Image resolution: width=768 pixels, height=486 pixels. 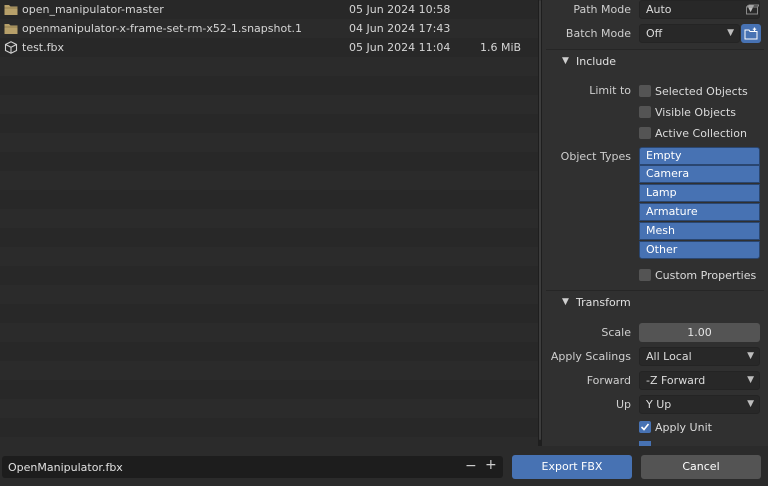 What do you see at coordinates (400, 28) in the screenshot?
I see `file-date: 04 Jun 2024 17:43` at bounding box center [400, 28].